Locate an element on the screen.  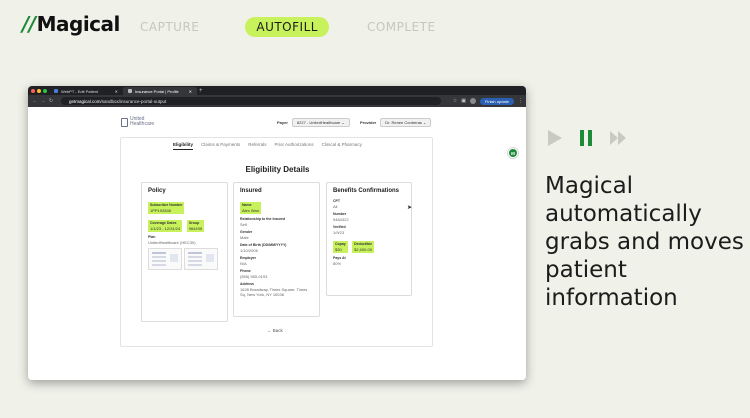
gender-field: Gender Male is located at coordinates (276, 235).